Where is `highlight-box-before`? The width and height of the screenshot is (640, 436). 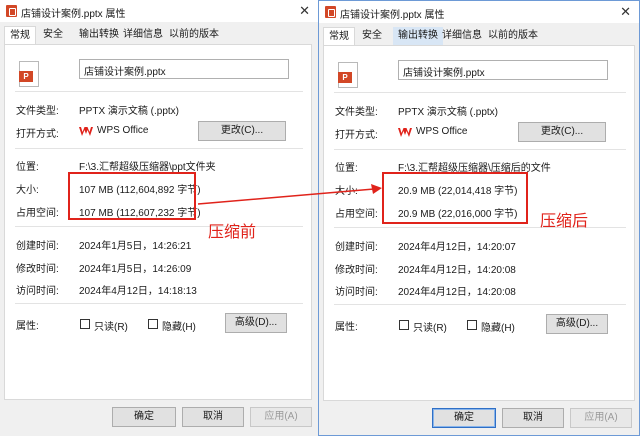 highlight-box-before is located at coordinates (132, 196).